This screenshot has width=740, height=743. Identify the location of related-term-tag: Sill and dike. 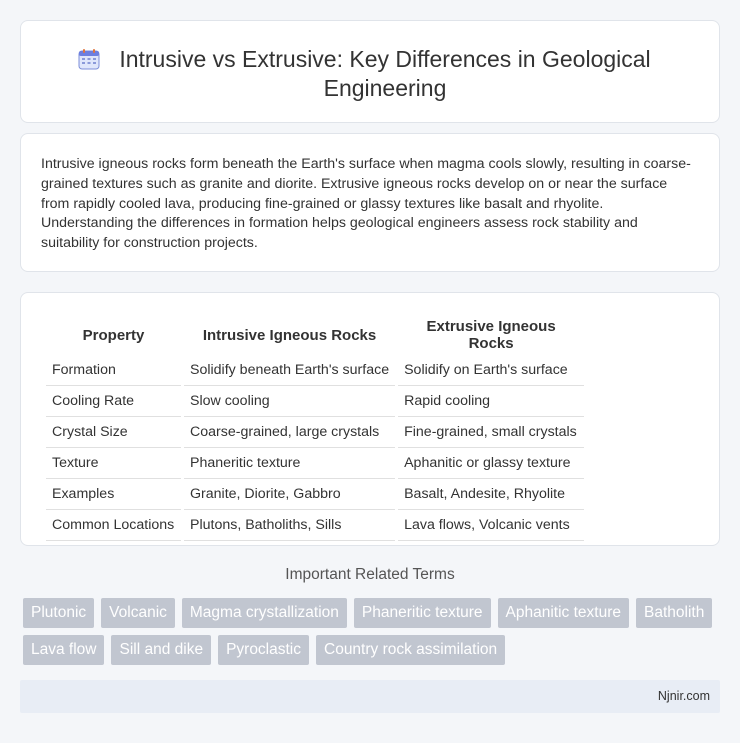
(161, 650).